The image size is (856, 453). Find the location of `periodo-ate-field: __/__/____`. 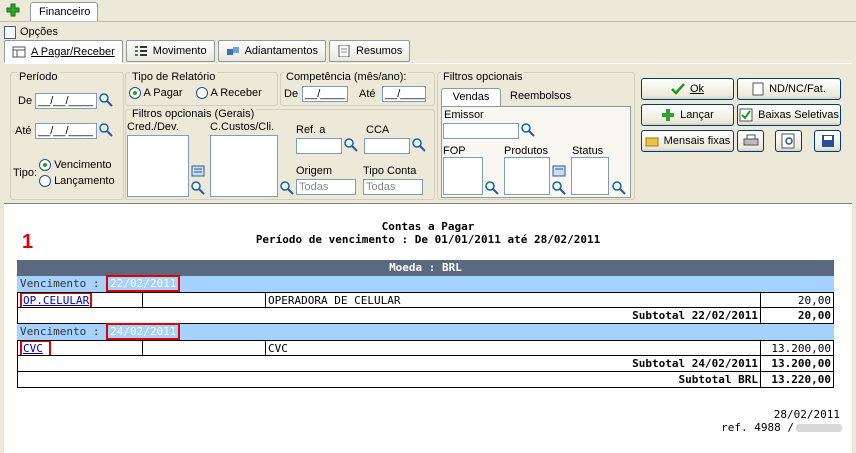

periodo-ate-field: __/__/____ is located at coordinates (66, 131).